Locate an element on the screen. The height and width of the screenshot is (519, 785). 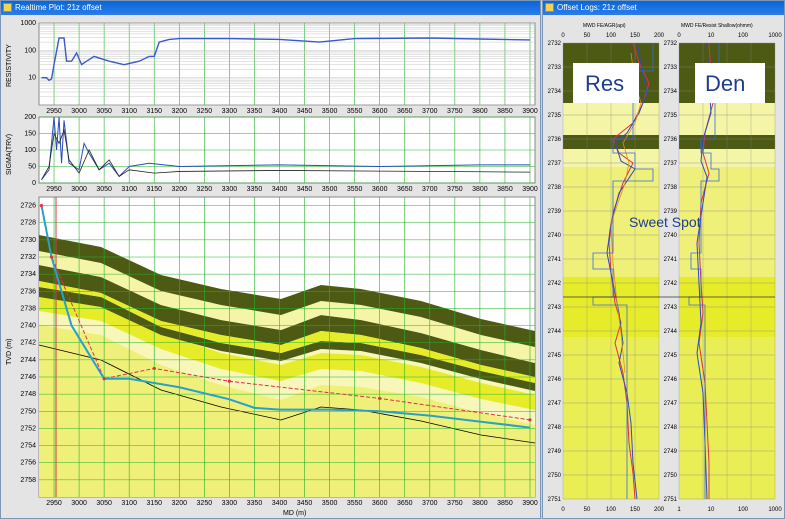
md-tick-label: 3500 is located at coordinates (330, 189).